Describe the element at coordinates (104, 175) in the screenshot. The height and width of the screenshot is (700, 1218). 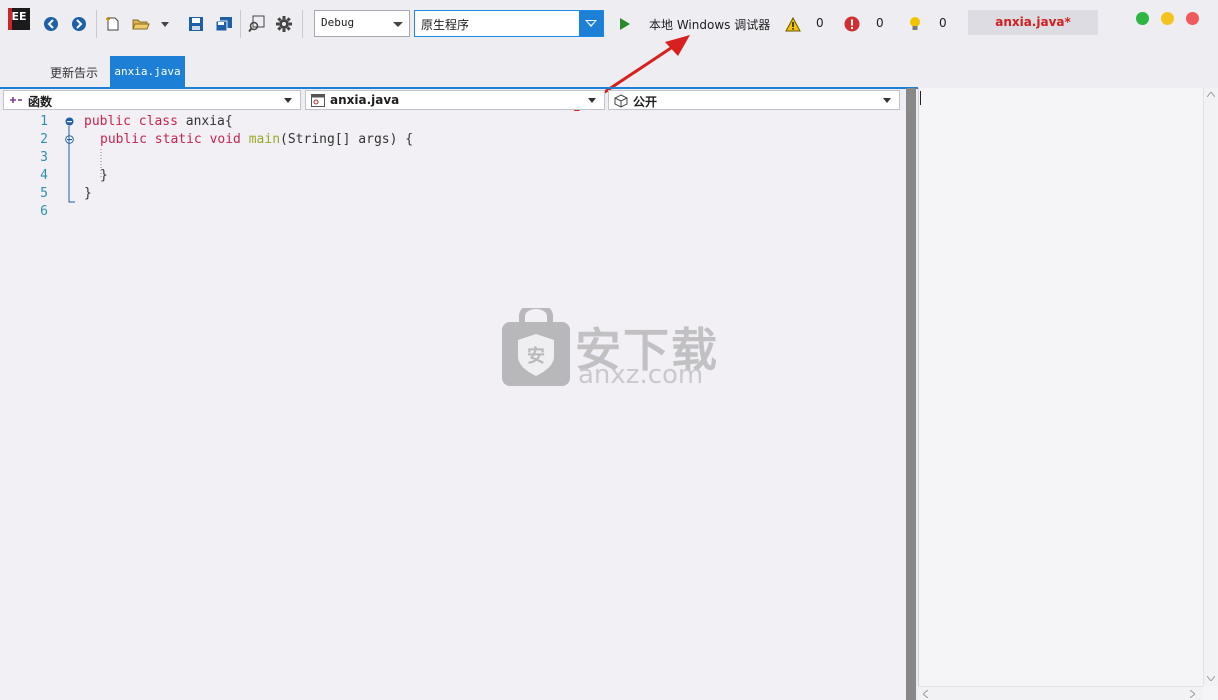
I see `code-line-4: }` at that location.